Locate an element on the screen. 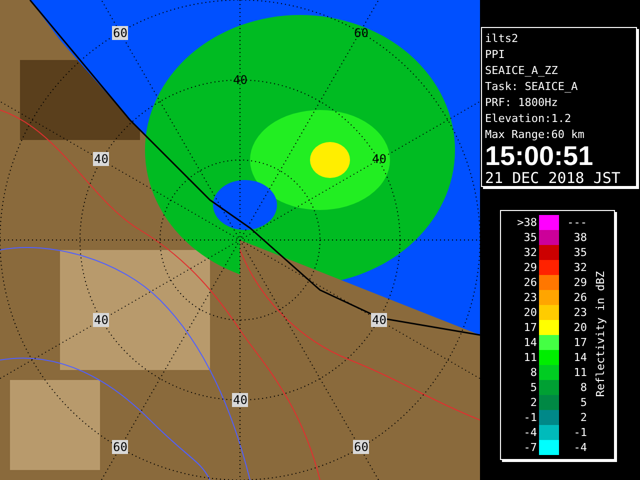  legend-high-value: 35 is located at coordinates (580, 252).